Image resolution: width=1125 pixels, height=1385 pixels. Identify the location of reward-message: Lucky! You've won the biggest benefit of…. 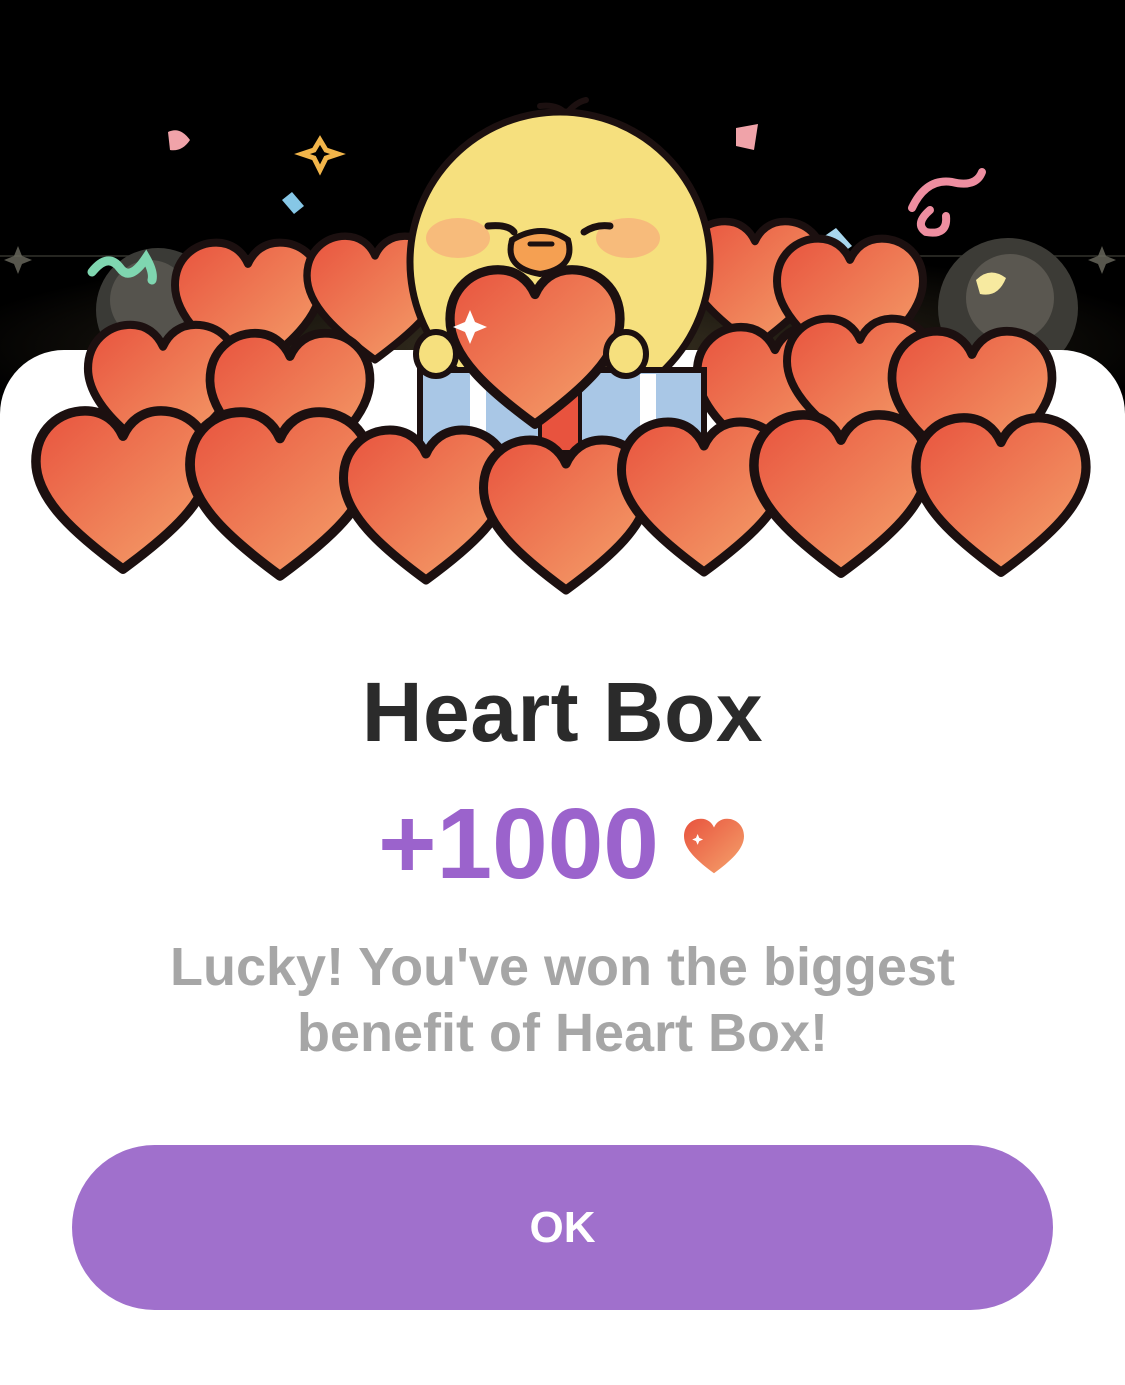
(562, 1000).